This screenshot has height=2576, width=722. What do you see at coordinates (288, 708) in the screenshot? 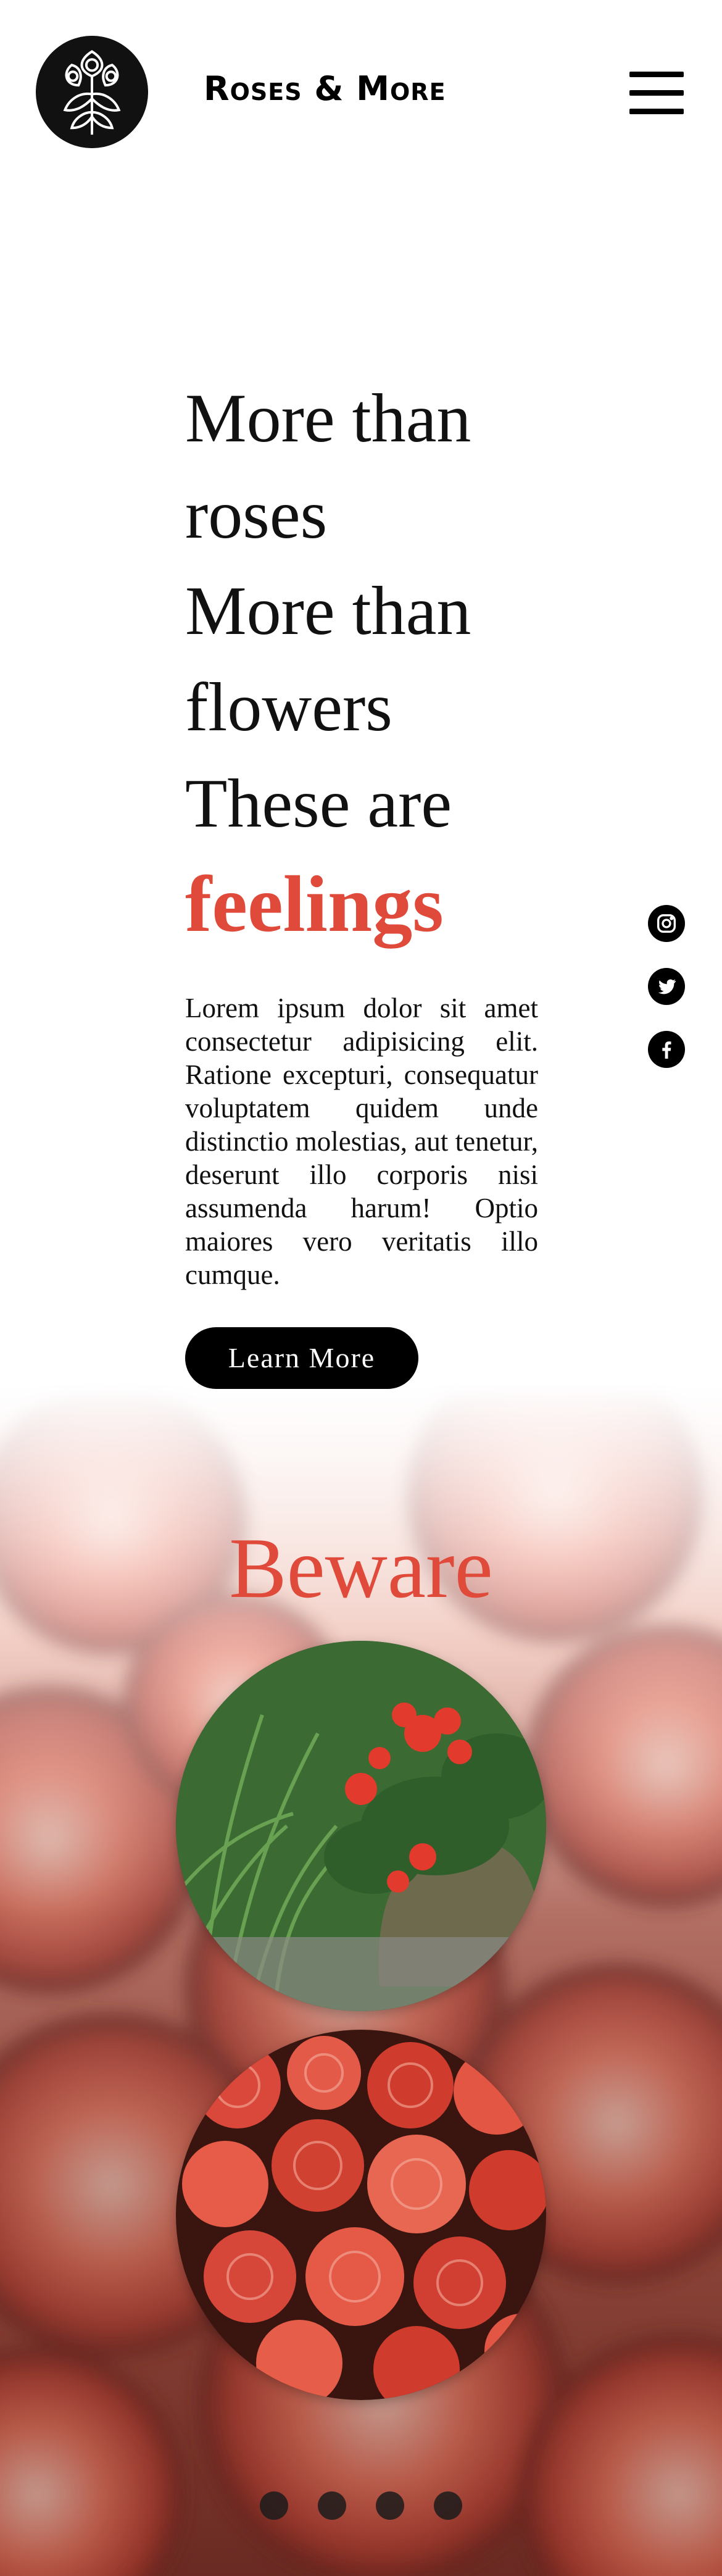
I see `hero-line: flowers` at bounding box center [288, 708].